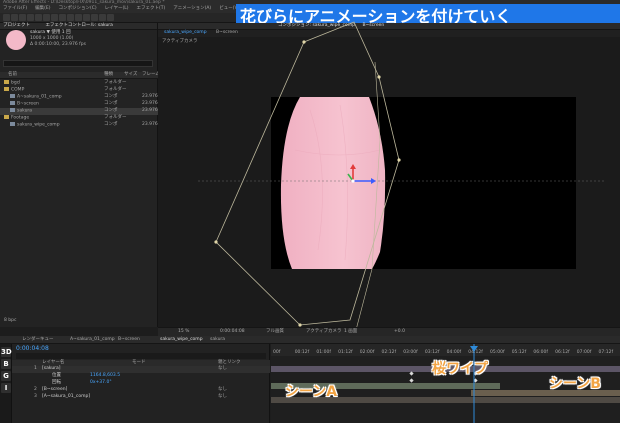  What do you see at coordinates (35, 368) in the screenshot?
I see `layer-number: 1` at bounding box center [35, 368].